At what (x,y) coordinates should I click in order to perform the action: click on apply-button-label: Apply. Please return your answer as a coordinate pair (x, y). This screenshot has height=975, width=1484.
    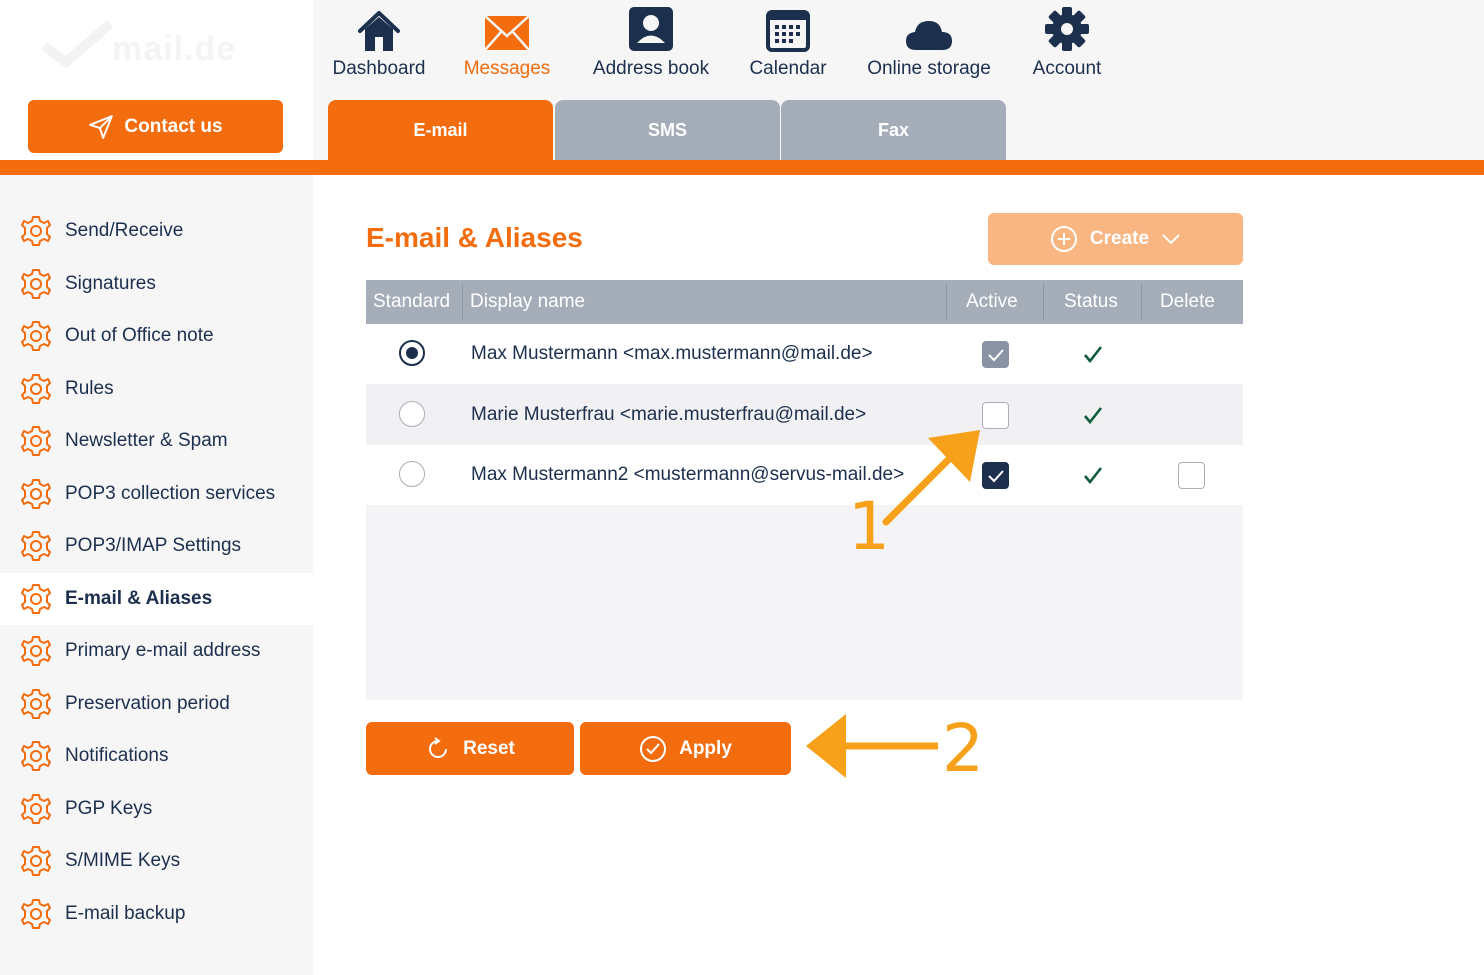
    Looking at the image, I should click on (705, 748).